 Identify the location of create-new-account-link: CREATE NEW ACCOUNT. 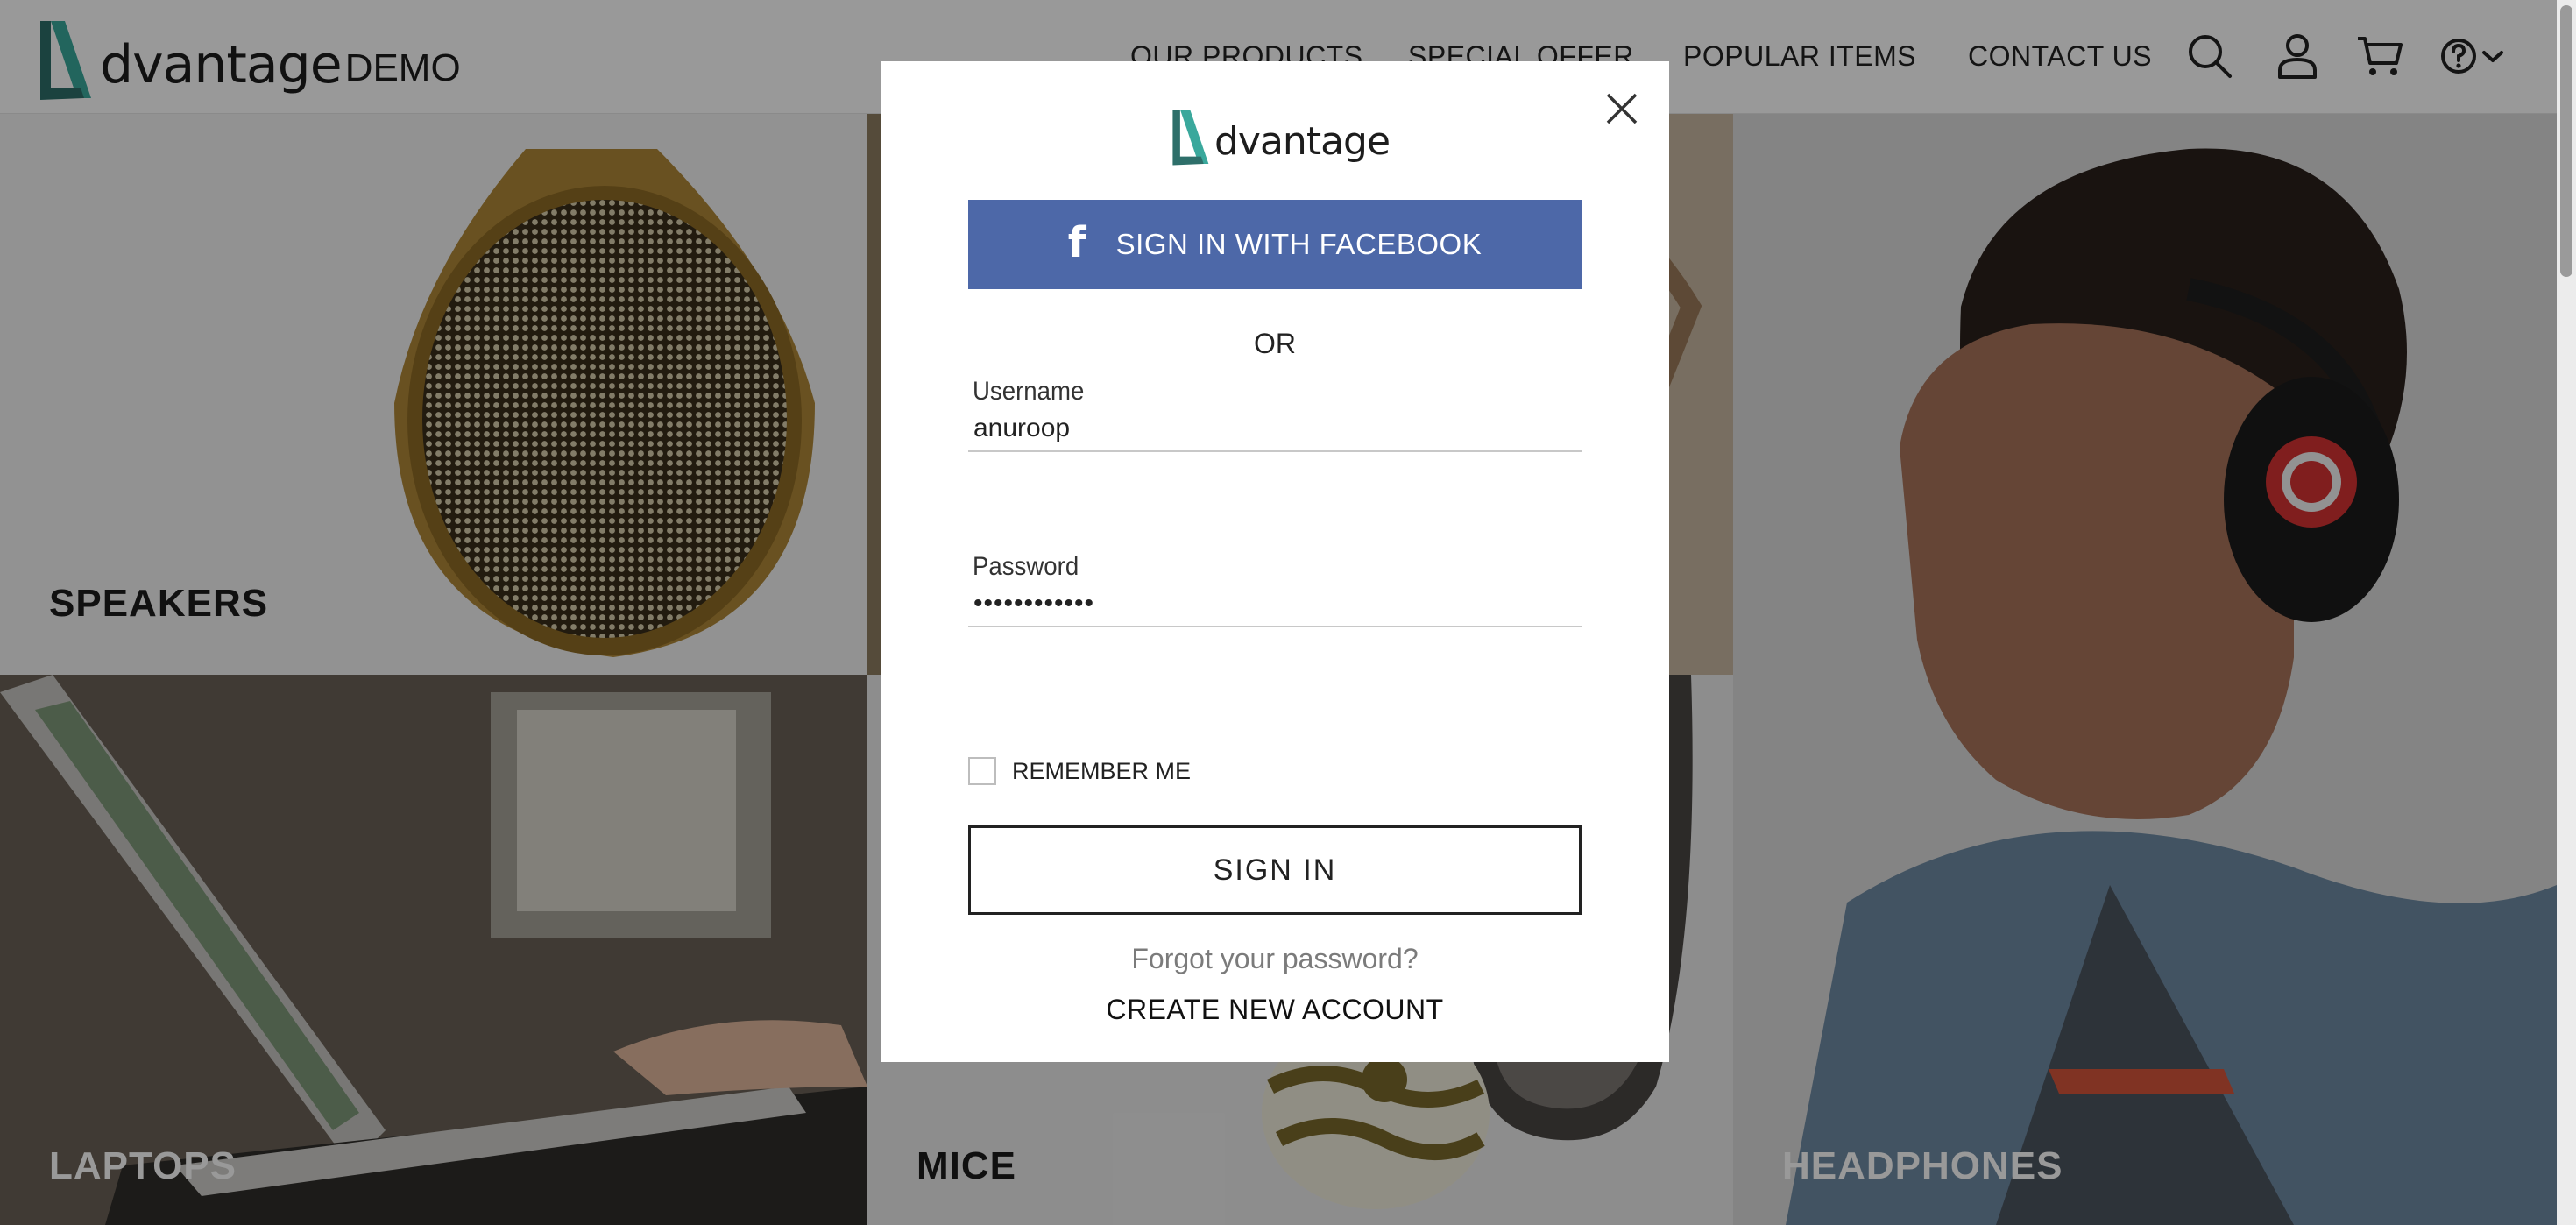
(1275, 1010).